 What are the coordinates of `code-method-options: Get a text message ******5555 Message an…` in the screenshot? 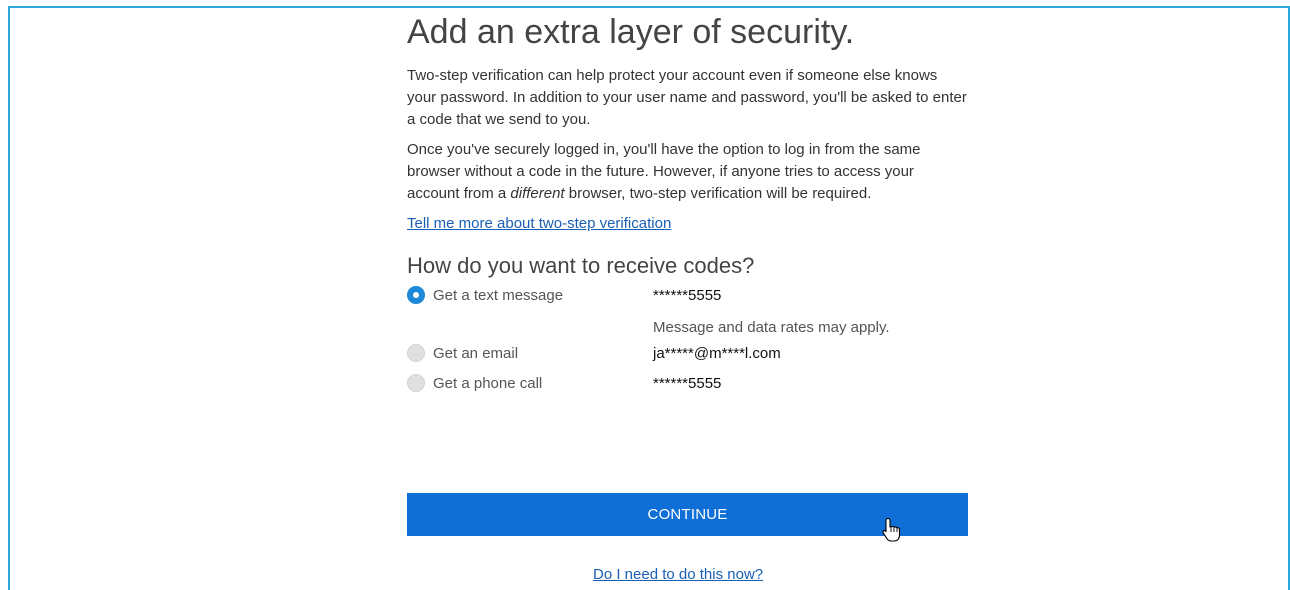 It's located at (688, 340).